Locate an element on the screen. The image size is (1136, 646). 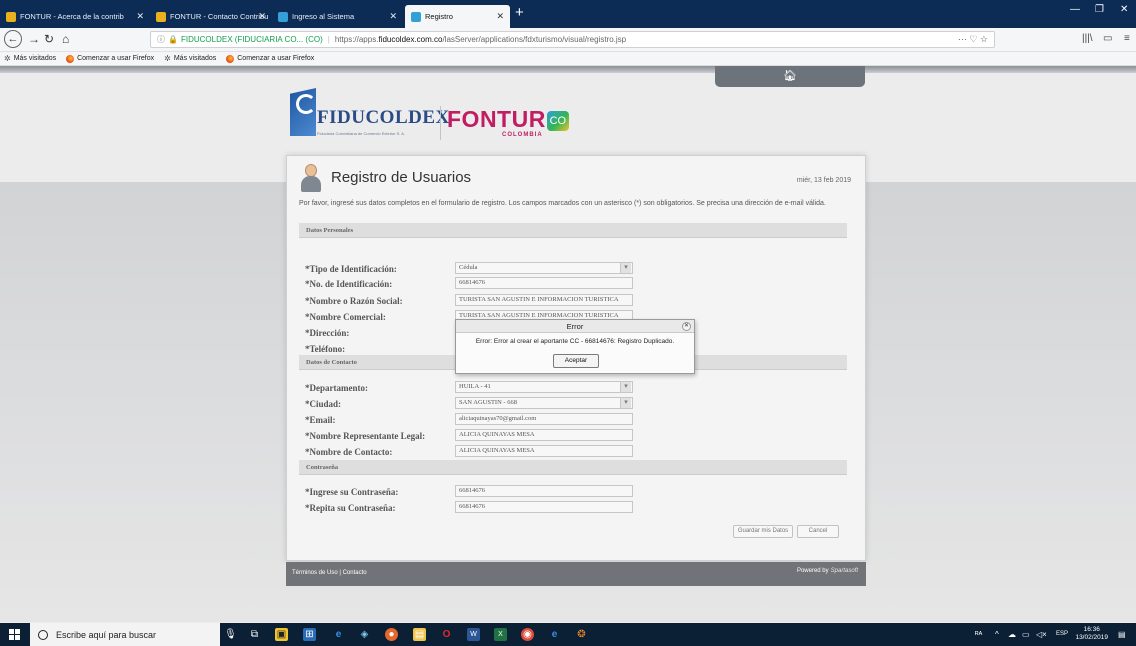
network-folder-icon: ⊞ is located at coordinates (309, 634).